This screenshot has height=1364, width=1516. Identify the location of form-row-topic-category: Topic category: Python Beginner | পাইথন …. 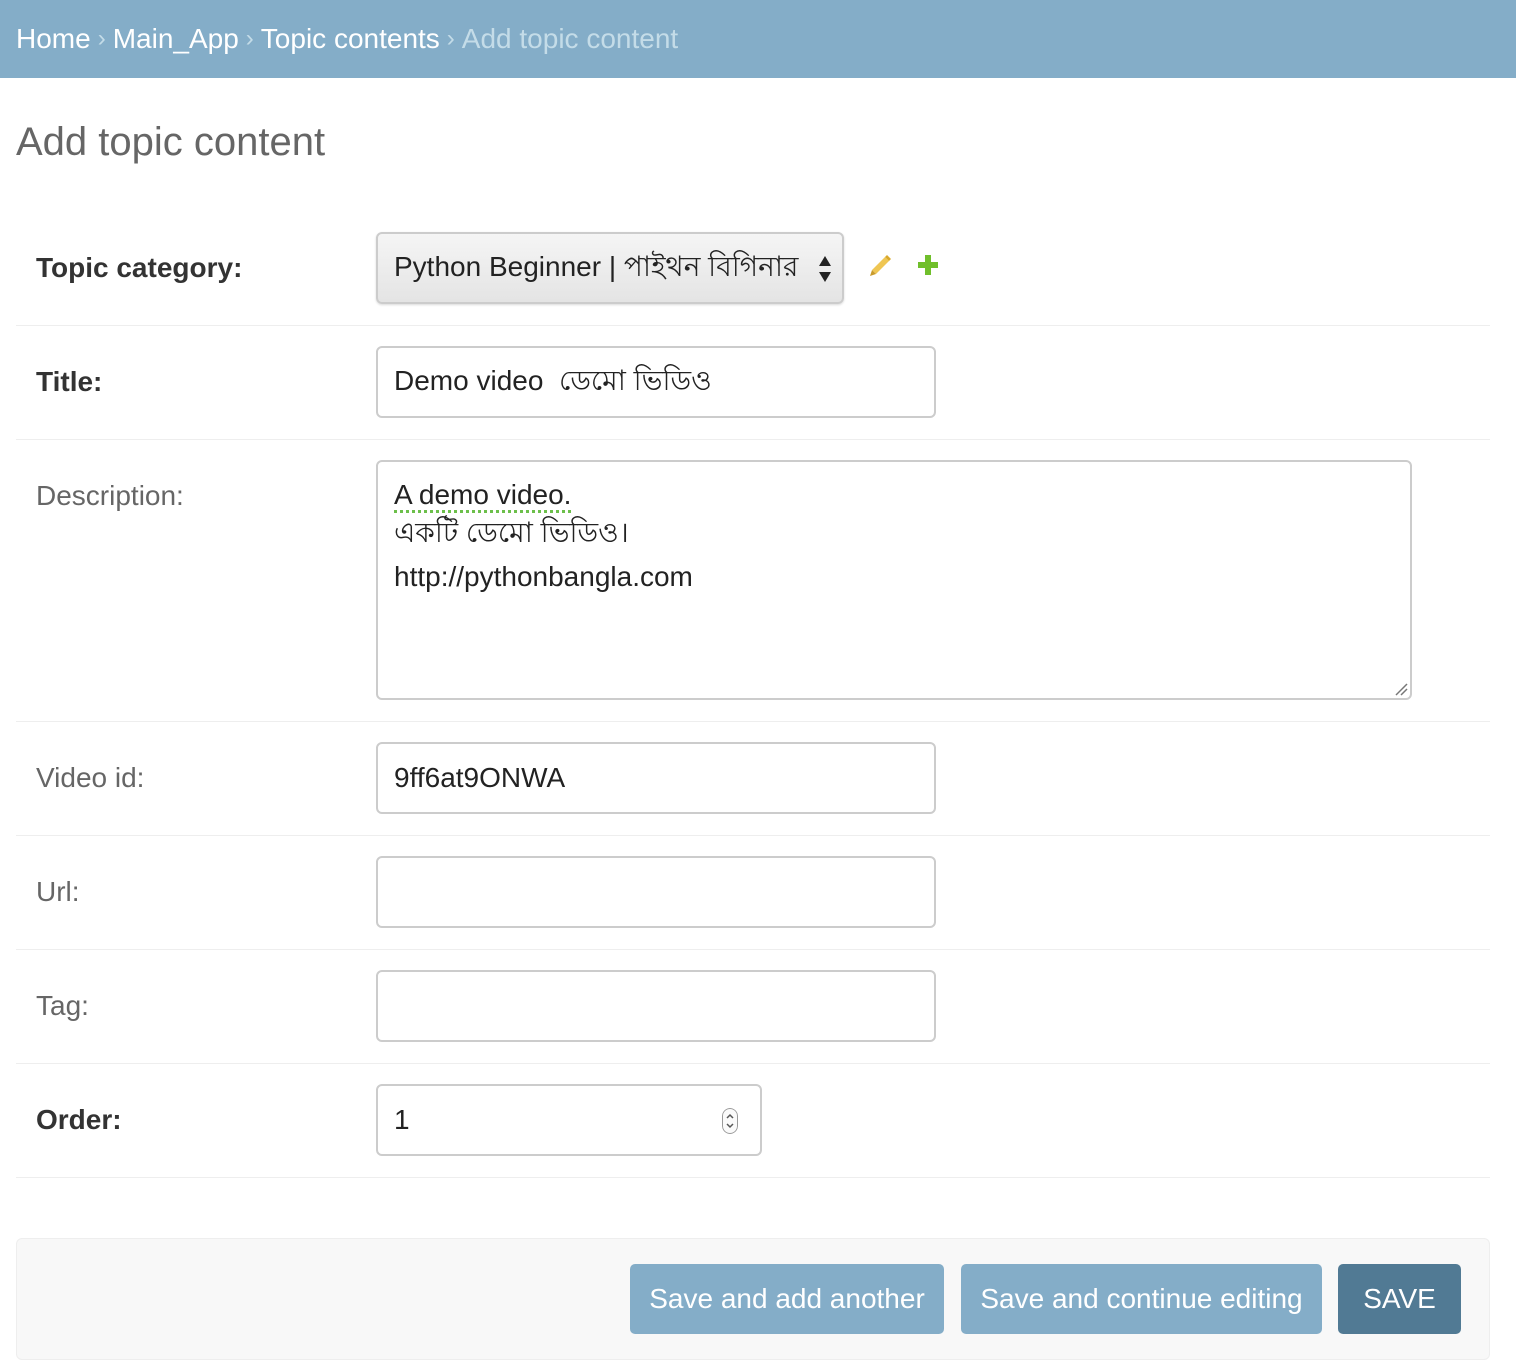
(753, 269).